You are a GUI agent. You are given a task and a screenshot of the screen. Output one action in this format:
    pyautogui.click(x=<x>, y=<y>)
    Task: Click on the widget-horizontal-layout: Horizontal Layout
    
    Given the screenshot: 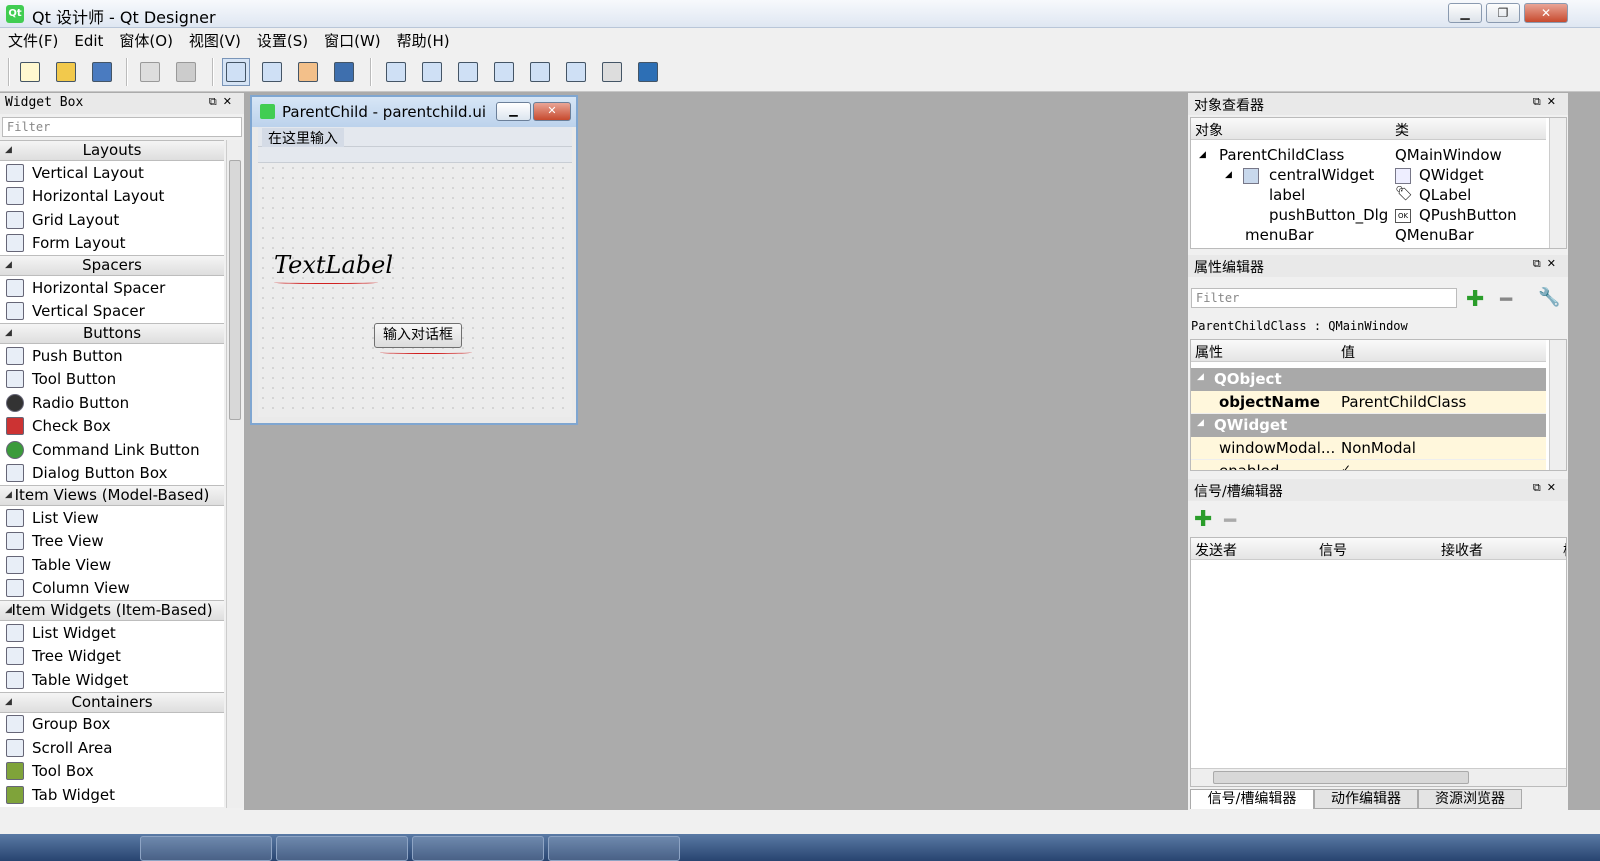 What is the action you would take?
    pyautogui.click(x=112, y=196)
    